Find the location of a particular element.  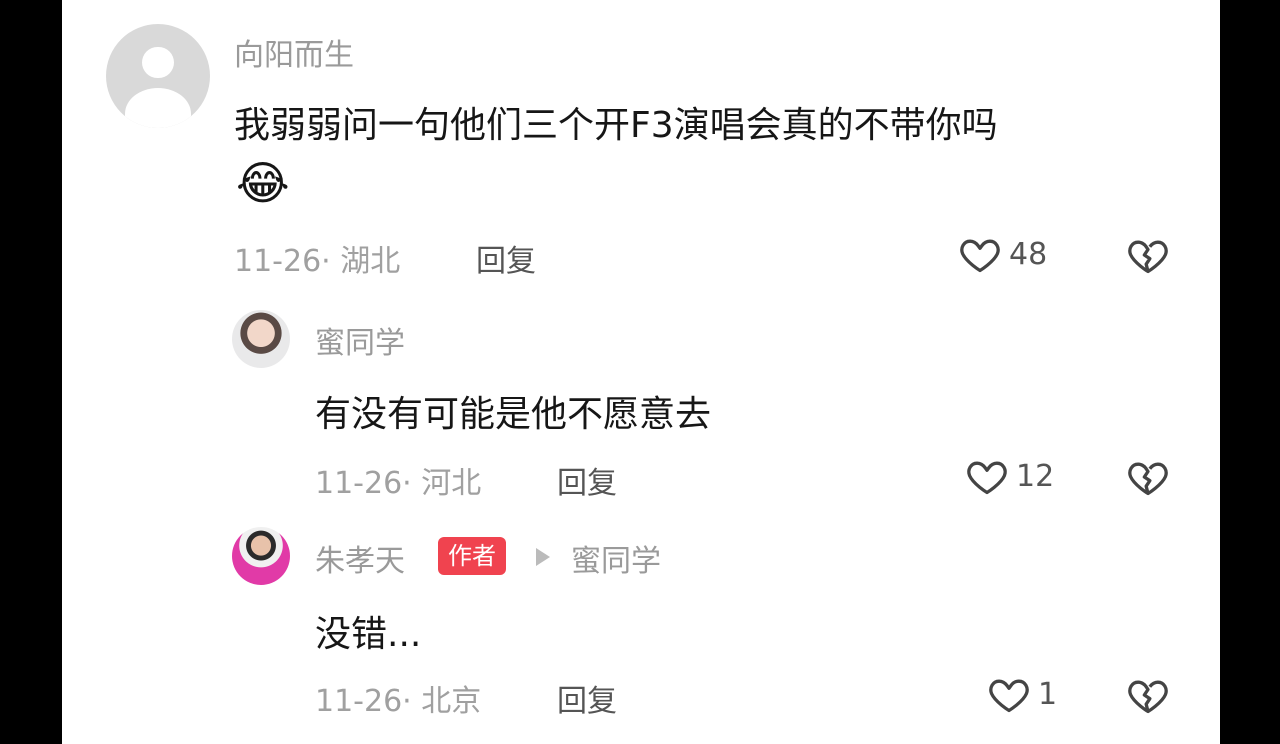

like-count: 1 is located at coordinates (1048, 694).